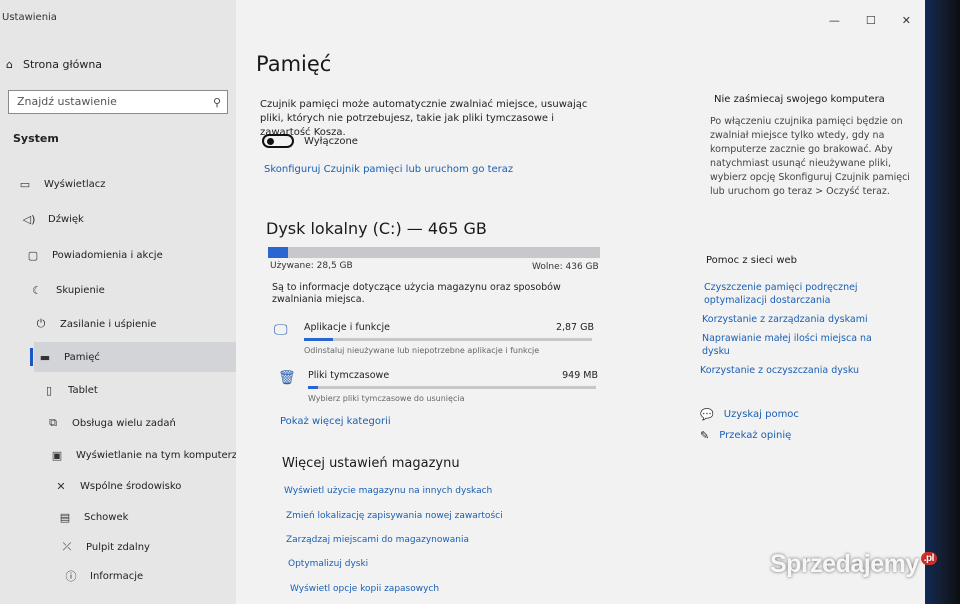 The image size is (960, 604). I want to click on category-name: Pliki tymczasowe, so click(349, 375).